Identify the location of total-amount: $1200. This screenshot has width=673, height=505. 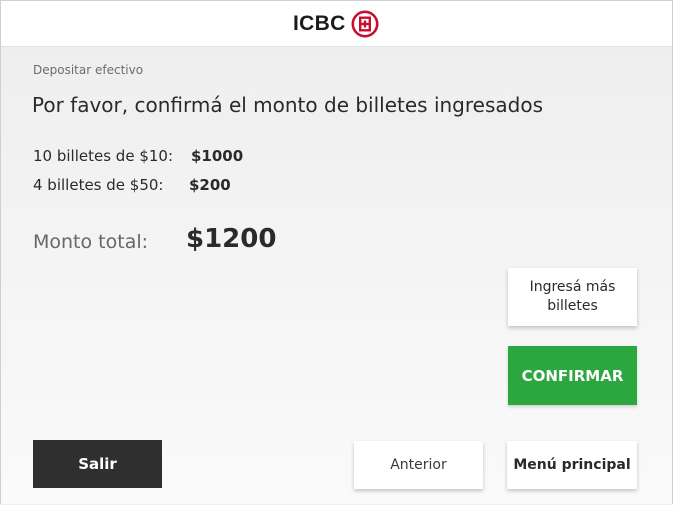
(231, 239).